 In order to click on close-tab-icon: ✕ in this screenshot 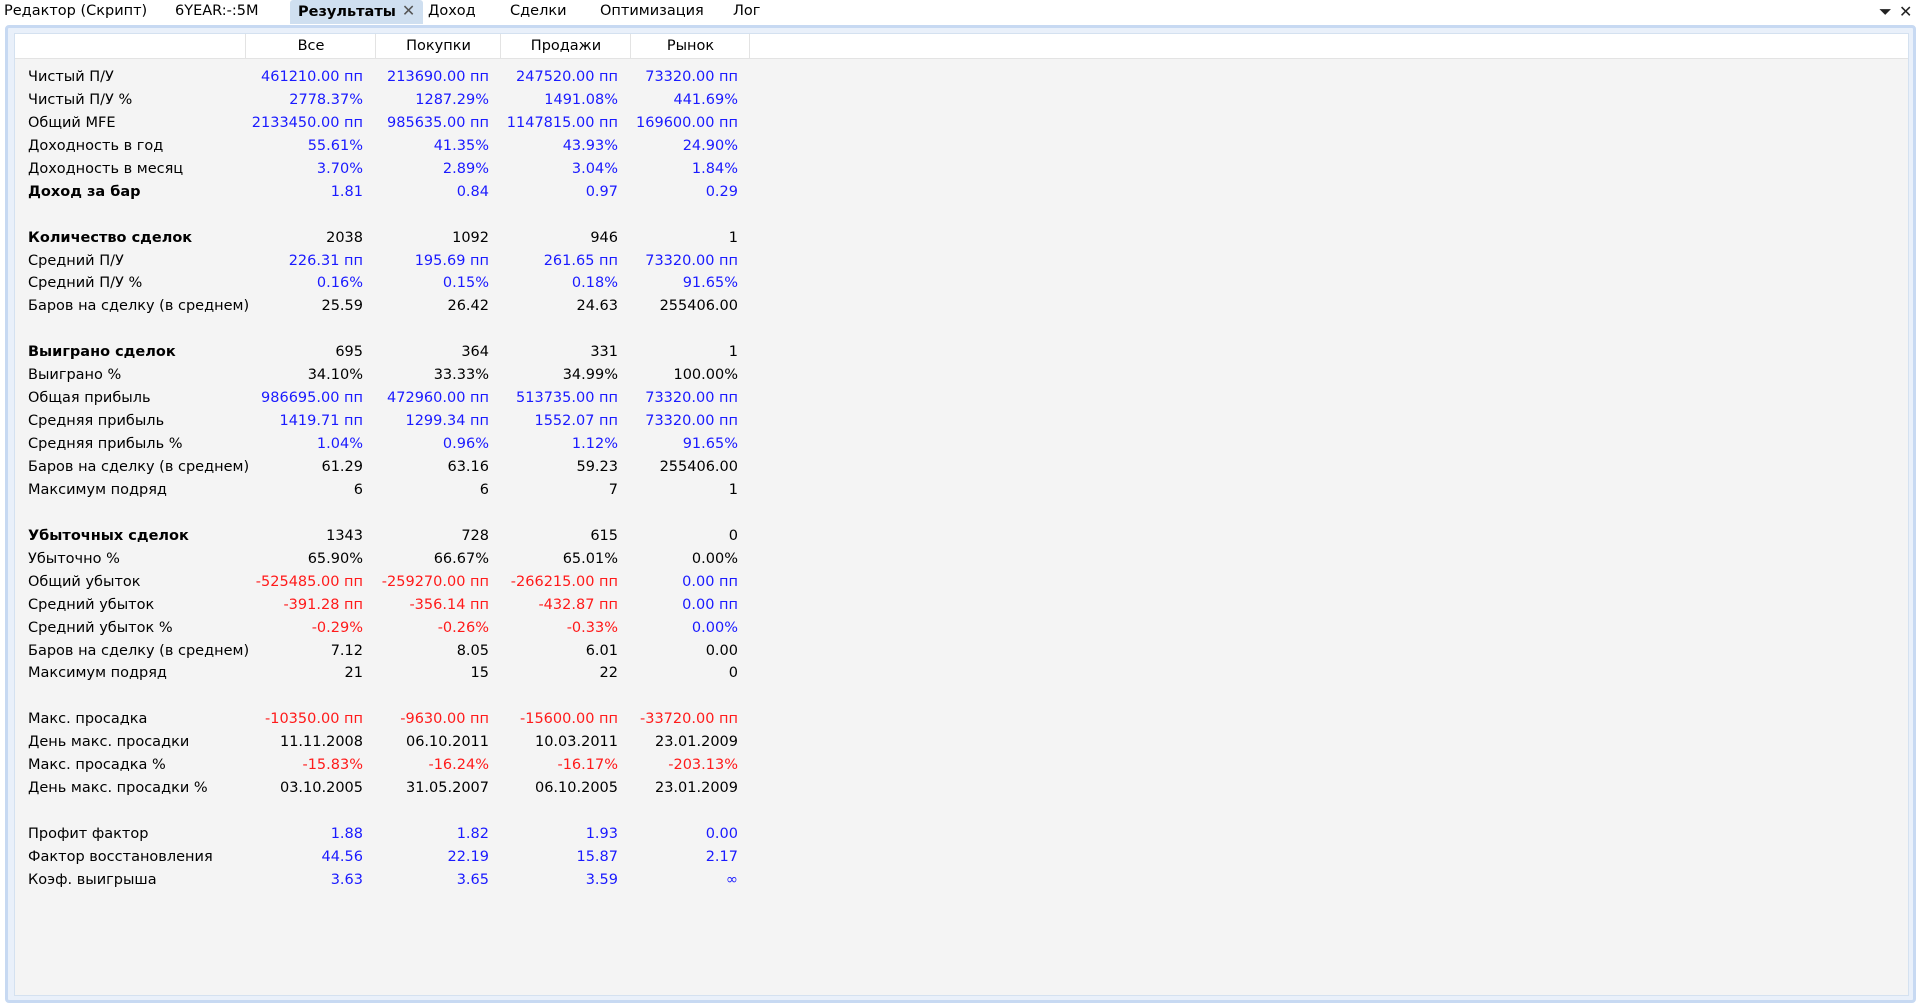, I will do `click(408, 10)`.